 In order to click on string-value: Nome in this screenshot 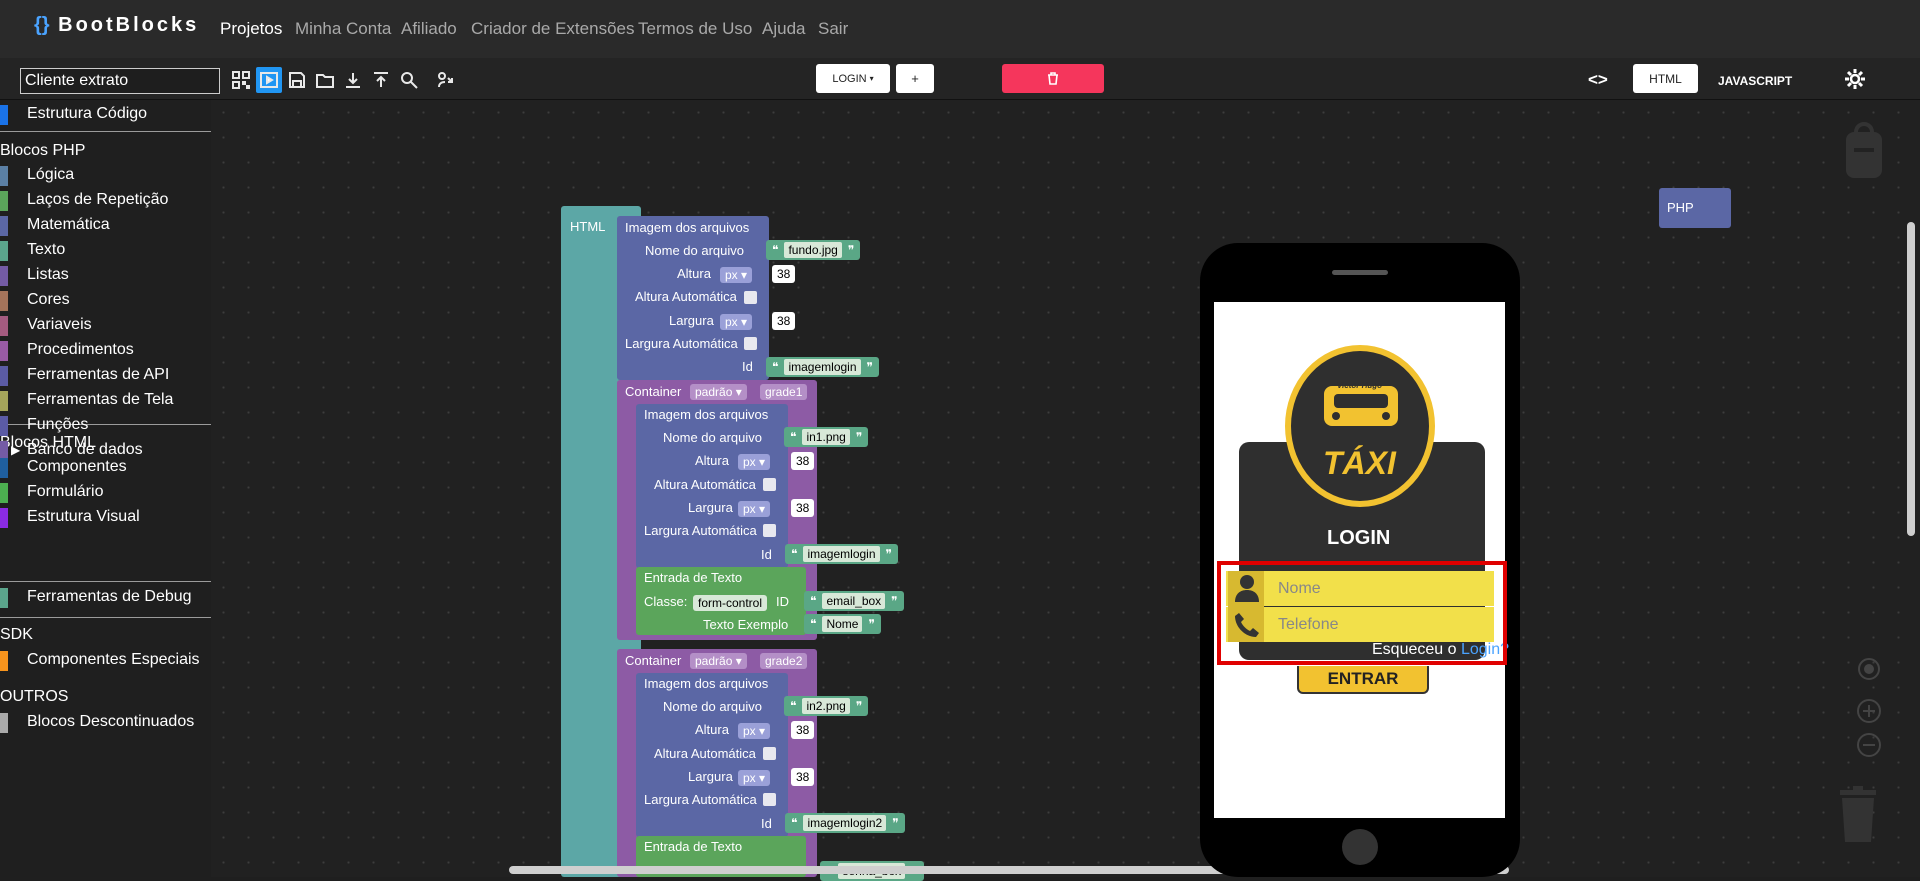, I will do `click(842, 624)`.